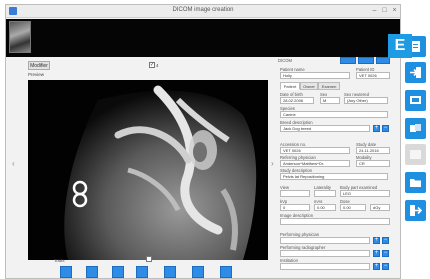 The height and width of the screenshot is (279, 430). Describe the element at coordinates (376, 253) in the screenshot. I see `add-radiographer-button: +` at that location.